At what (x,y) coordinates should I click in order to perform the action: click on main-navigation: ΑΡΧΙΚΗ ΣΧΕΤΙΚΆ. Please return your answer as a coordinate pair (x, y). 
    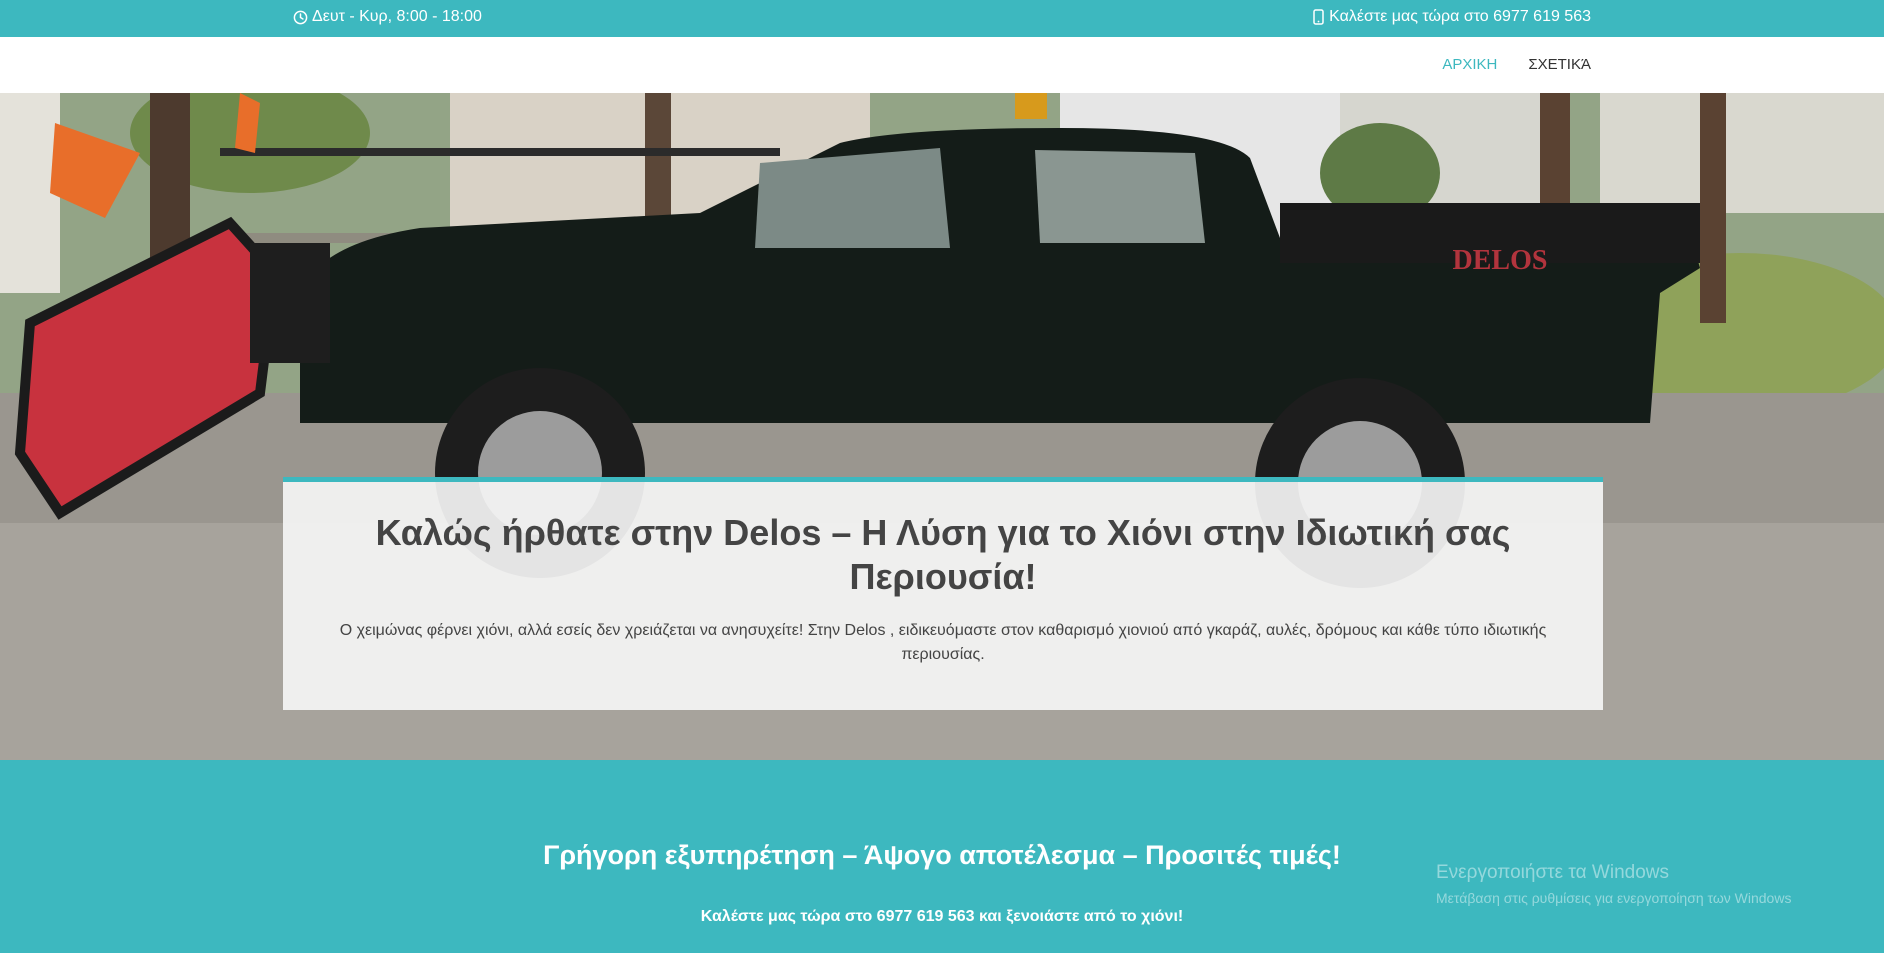
    Looking at the image, I should click on (942, 65).